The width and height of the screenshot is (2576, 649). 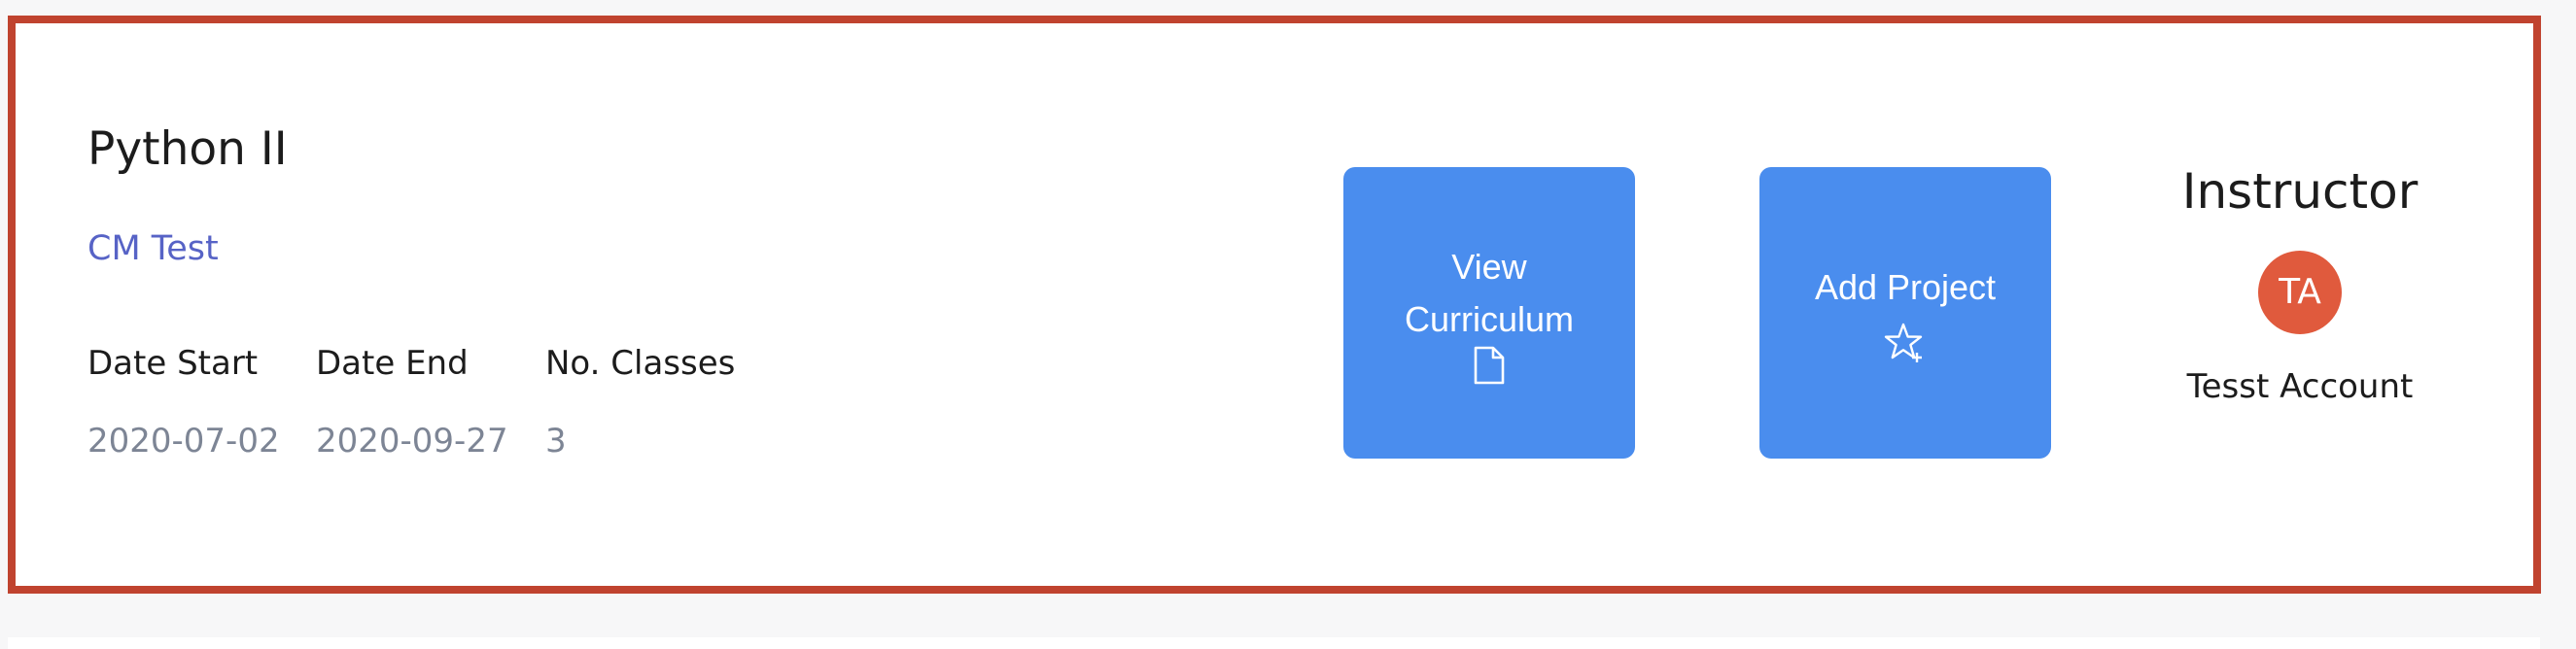 I want to click on instructor-heading: Instructor, so click(x=2300, y=191).